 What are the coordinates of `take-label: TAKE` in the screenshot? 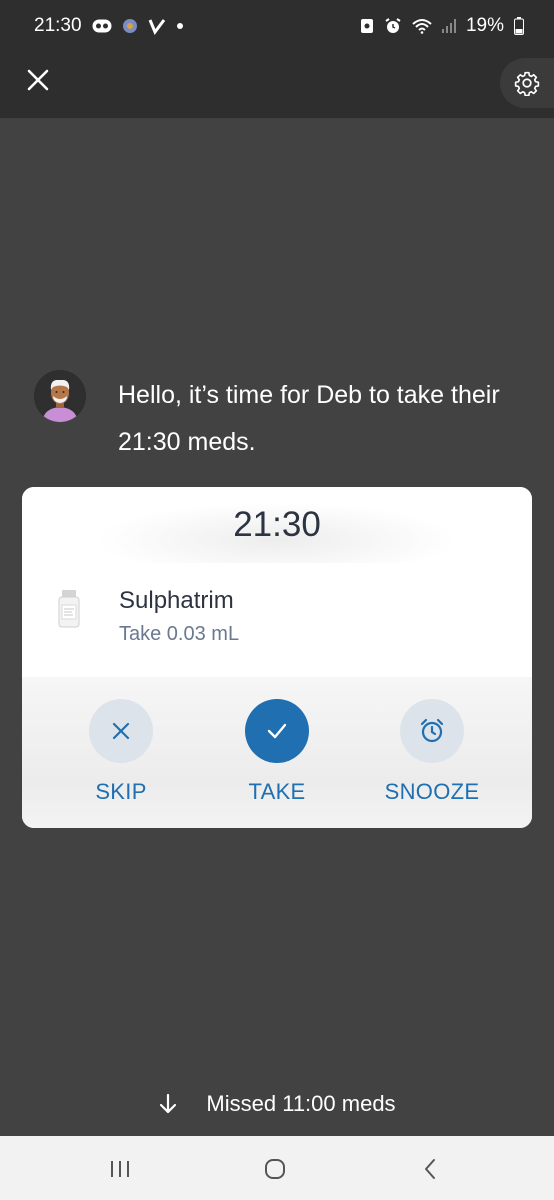 It's located at (277, 791).